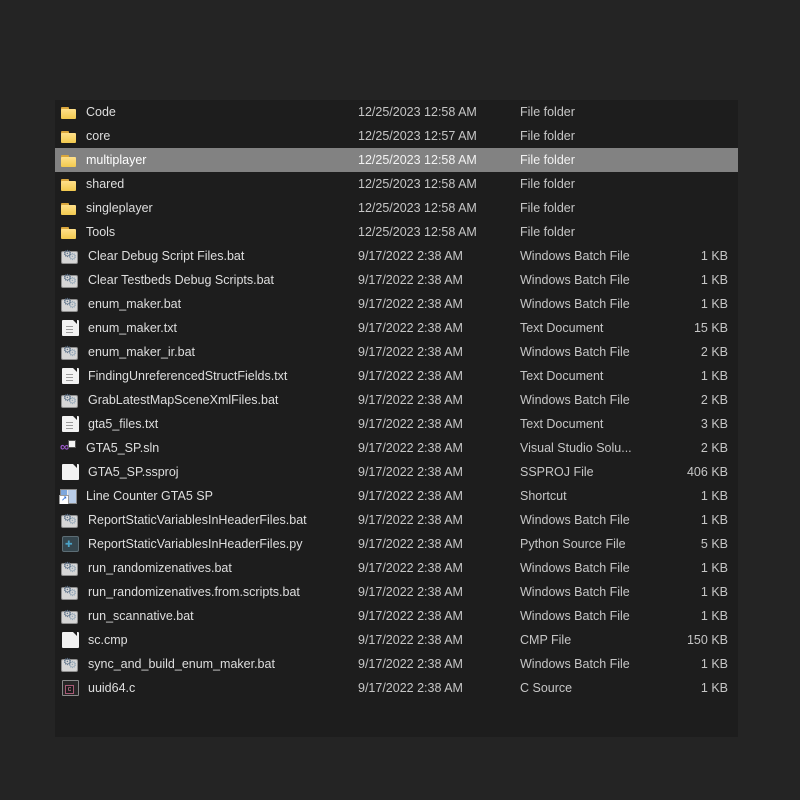  What do you see at coordinates (183, 400) in the screenshot?
I see `file-name: GrabLatestMapSceneXmlFiles.bat` at bounding box center [183, 400].